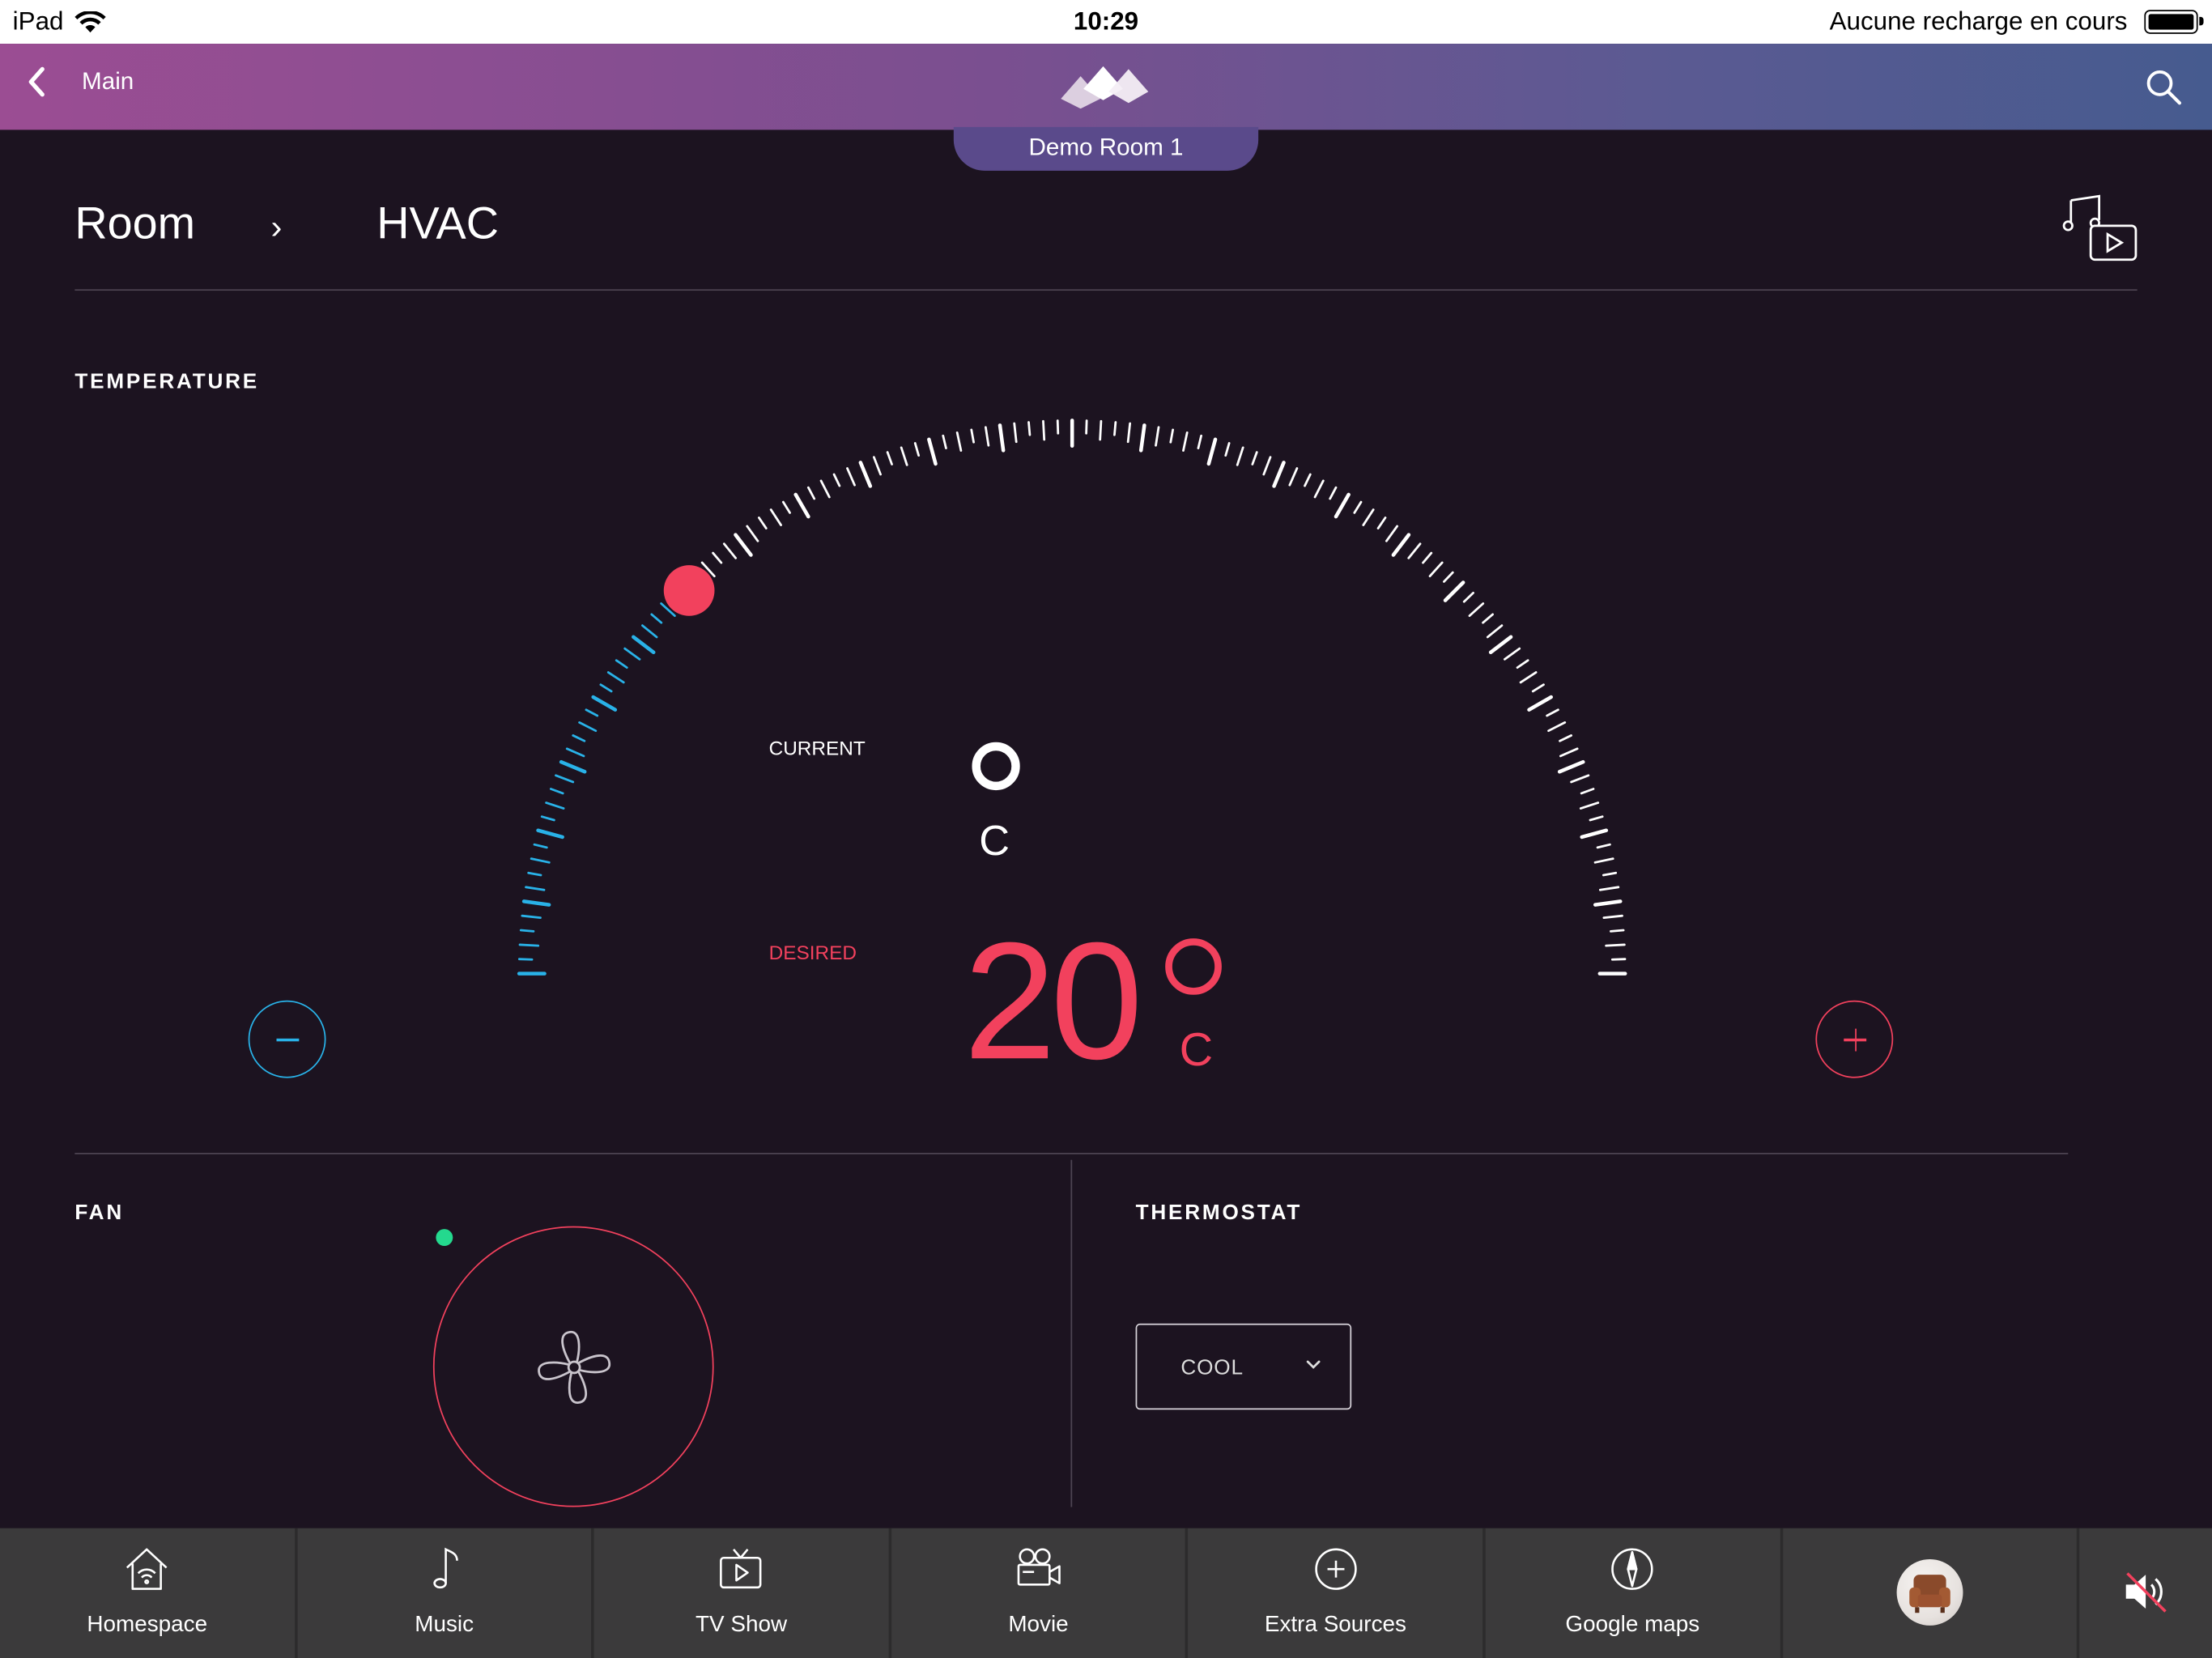 This screenshot has height=1658, width=2212. I want to click on status-left: iPad, so click(60, 22).